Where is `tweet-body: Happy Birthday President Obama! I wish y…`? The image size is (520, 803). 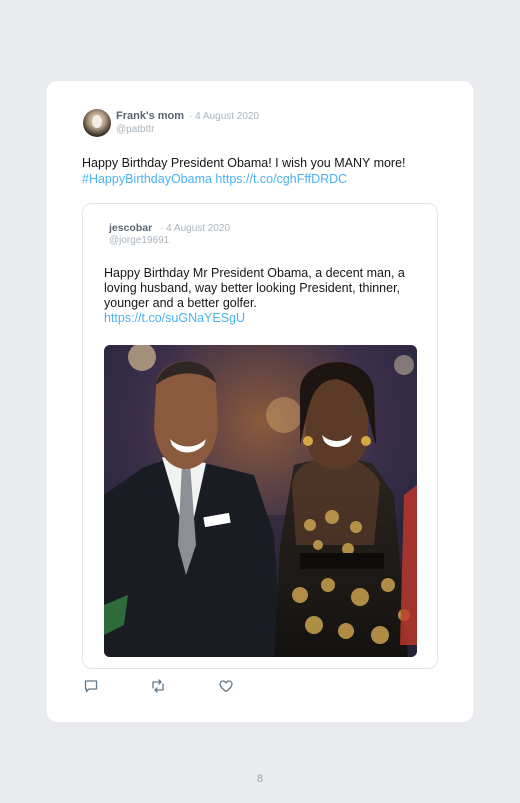 tweet-body: Happy Birthday President Obama! I wish y… is located at coordinates (244, 163).